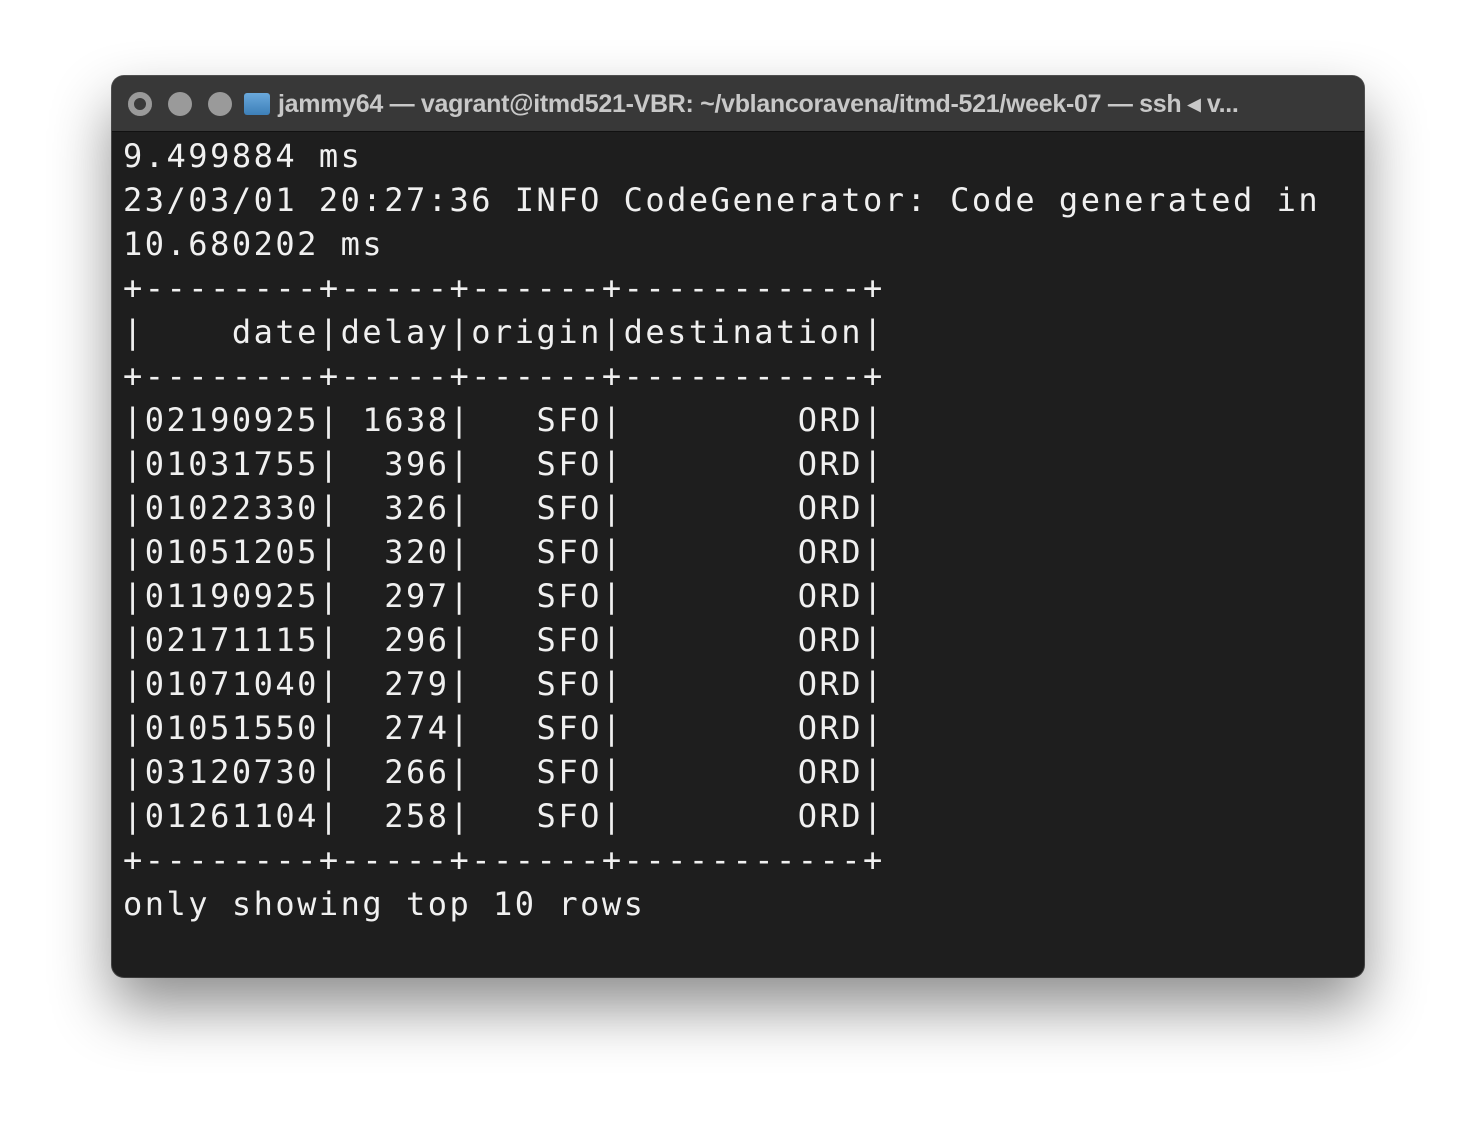 The width and height of the screenshot is (1476, 1126). I want to click on table-row: |01031755| 396| SFO| ORD|, so click(504, 464).